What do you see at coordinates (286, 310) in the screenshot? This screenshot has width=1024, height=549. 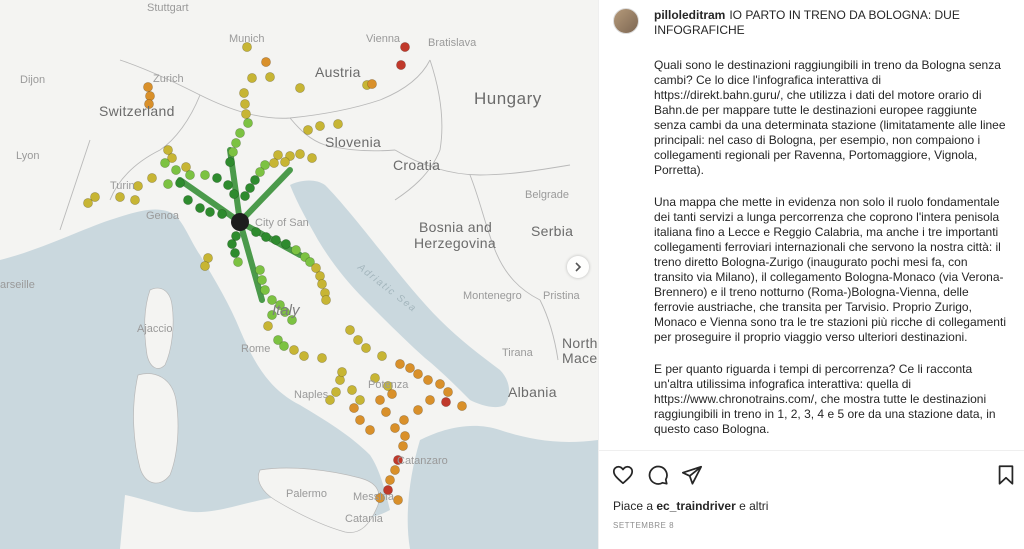 I see `label-italy: Italy` at bounding box center [286, 310].